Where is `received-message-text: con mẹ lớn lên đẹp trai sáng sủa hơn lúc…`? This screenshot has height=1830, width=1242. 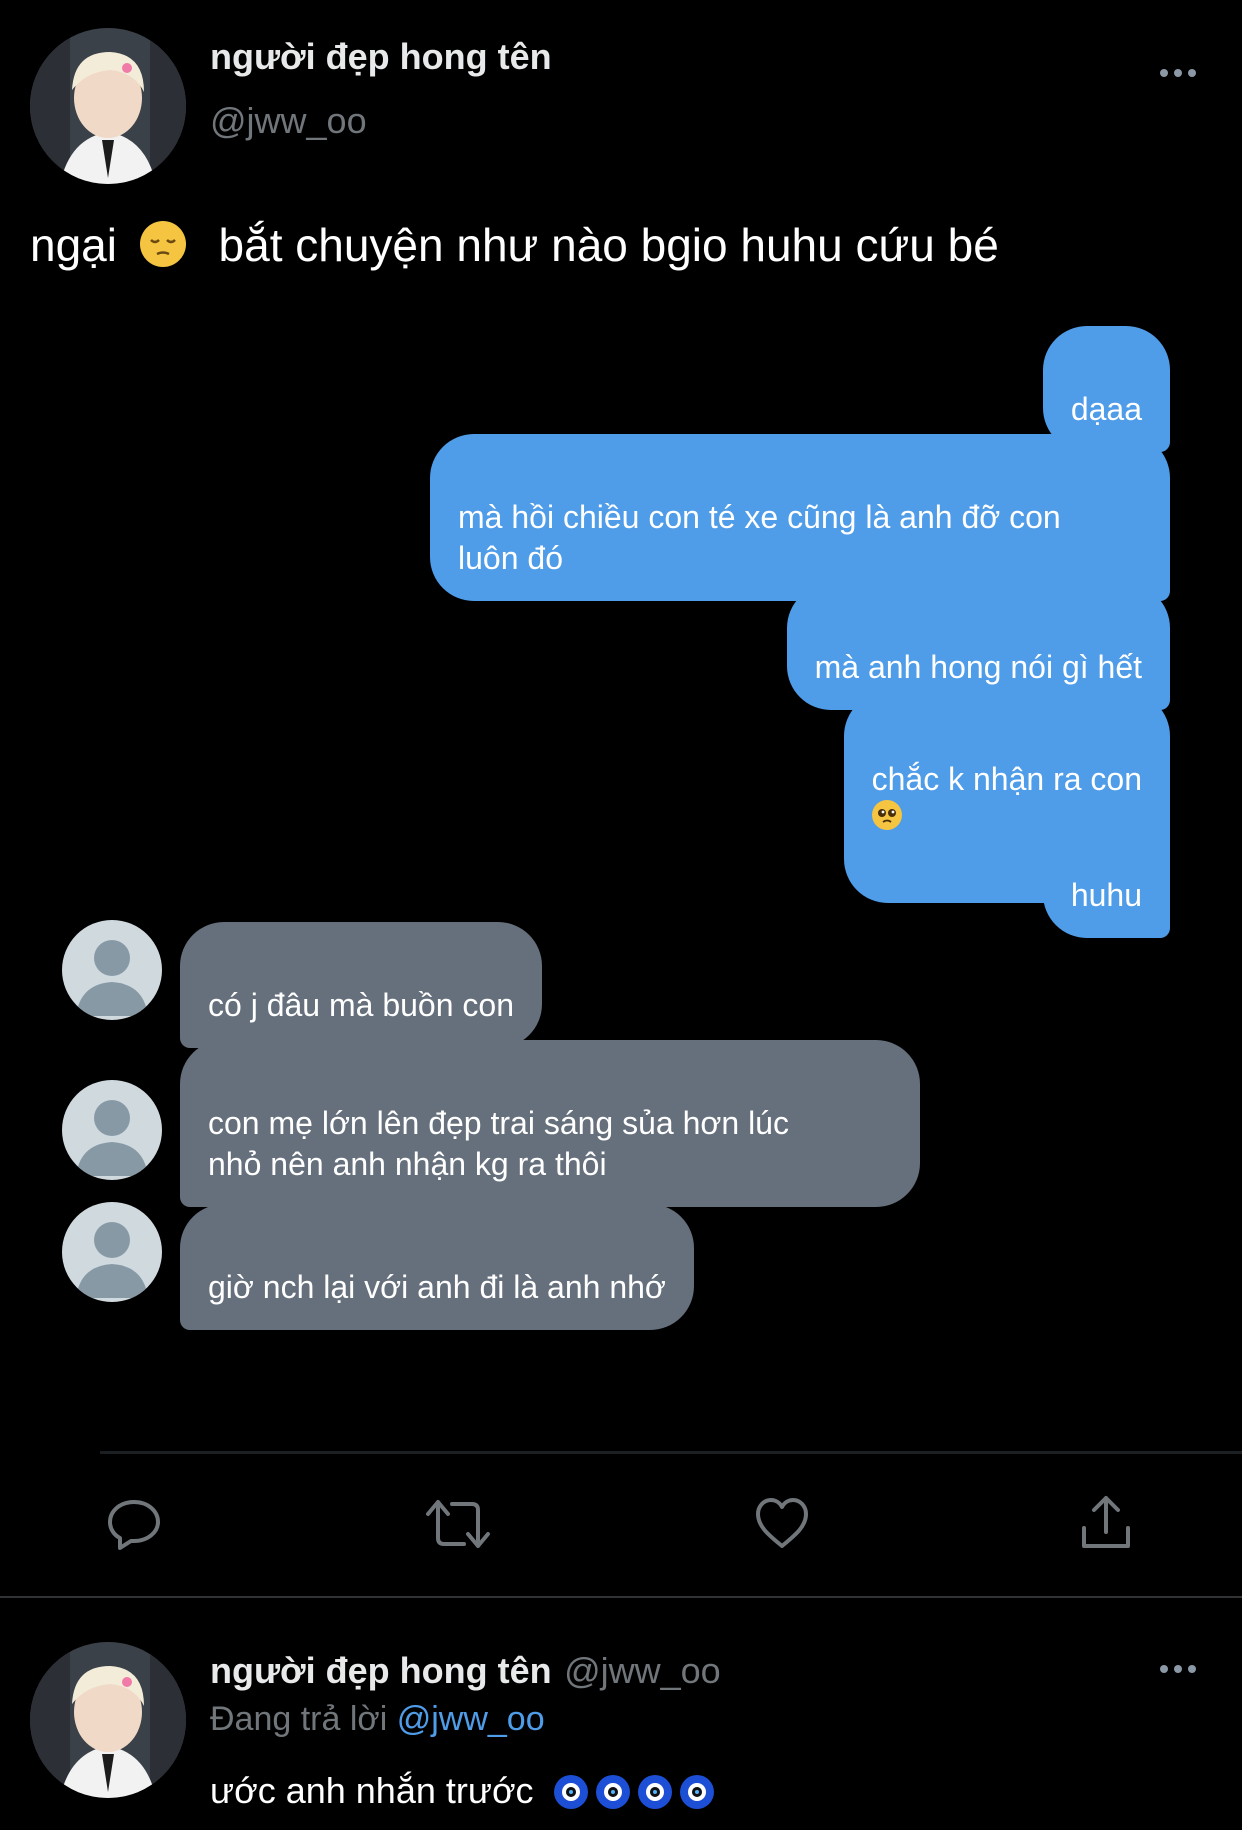
received-message-text: con mẹ lớn lên đẹp trai sáng sủa hơn lúc… is located at coordinates (498, 1143).